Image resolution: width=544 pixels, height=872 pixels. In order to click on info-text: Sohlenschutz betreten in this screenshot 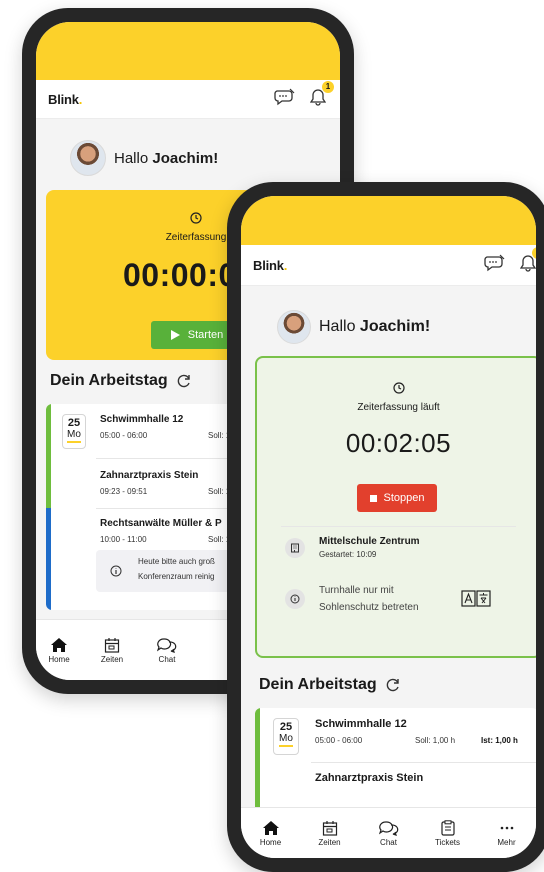, I will do `click(369, 607)`.